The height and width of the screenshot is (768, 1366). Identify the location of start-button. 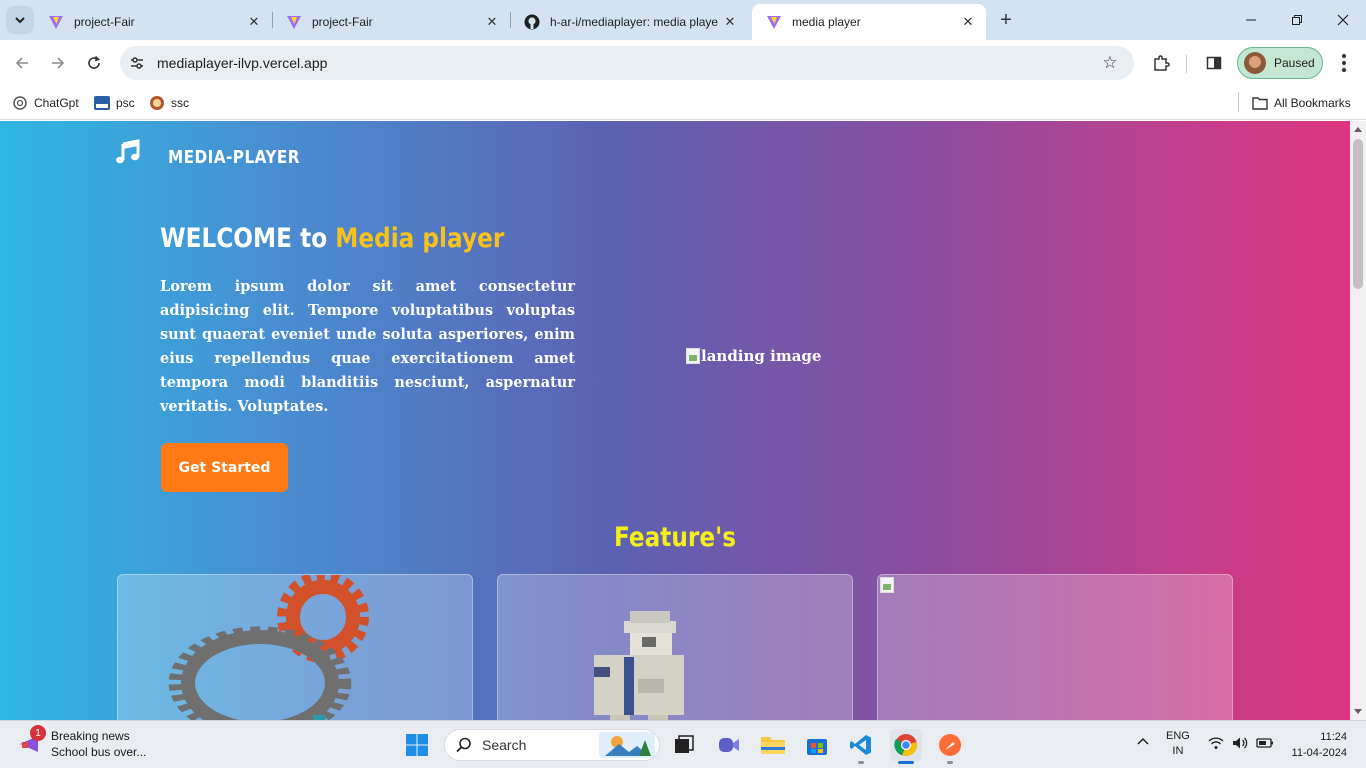
(417, 745).